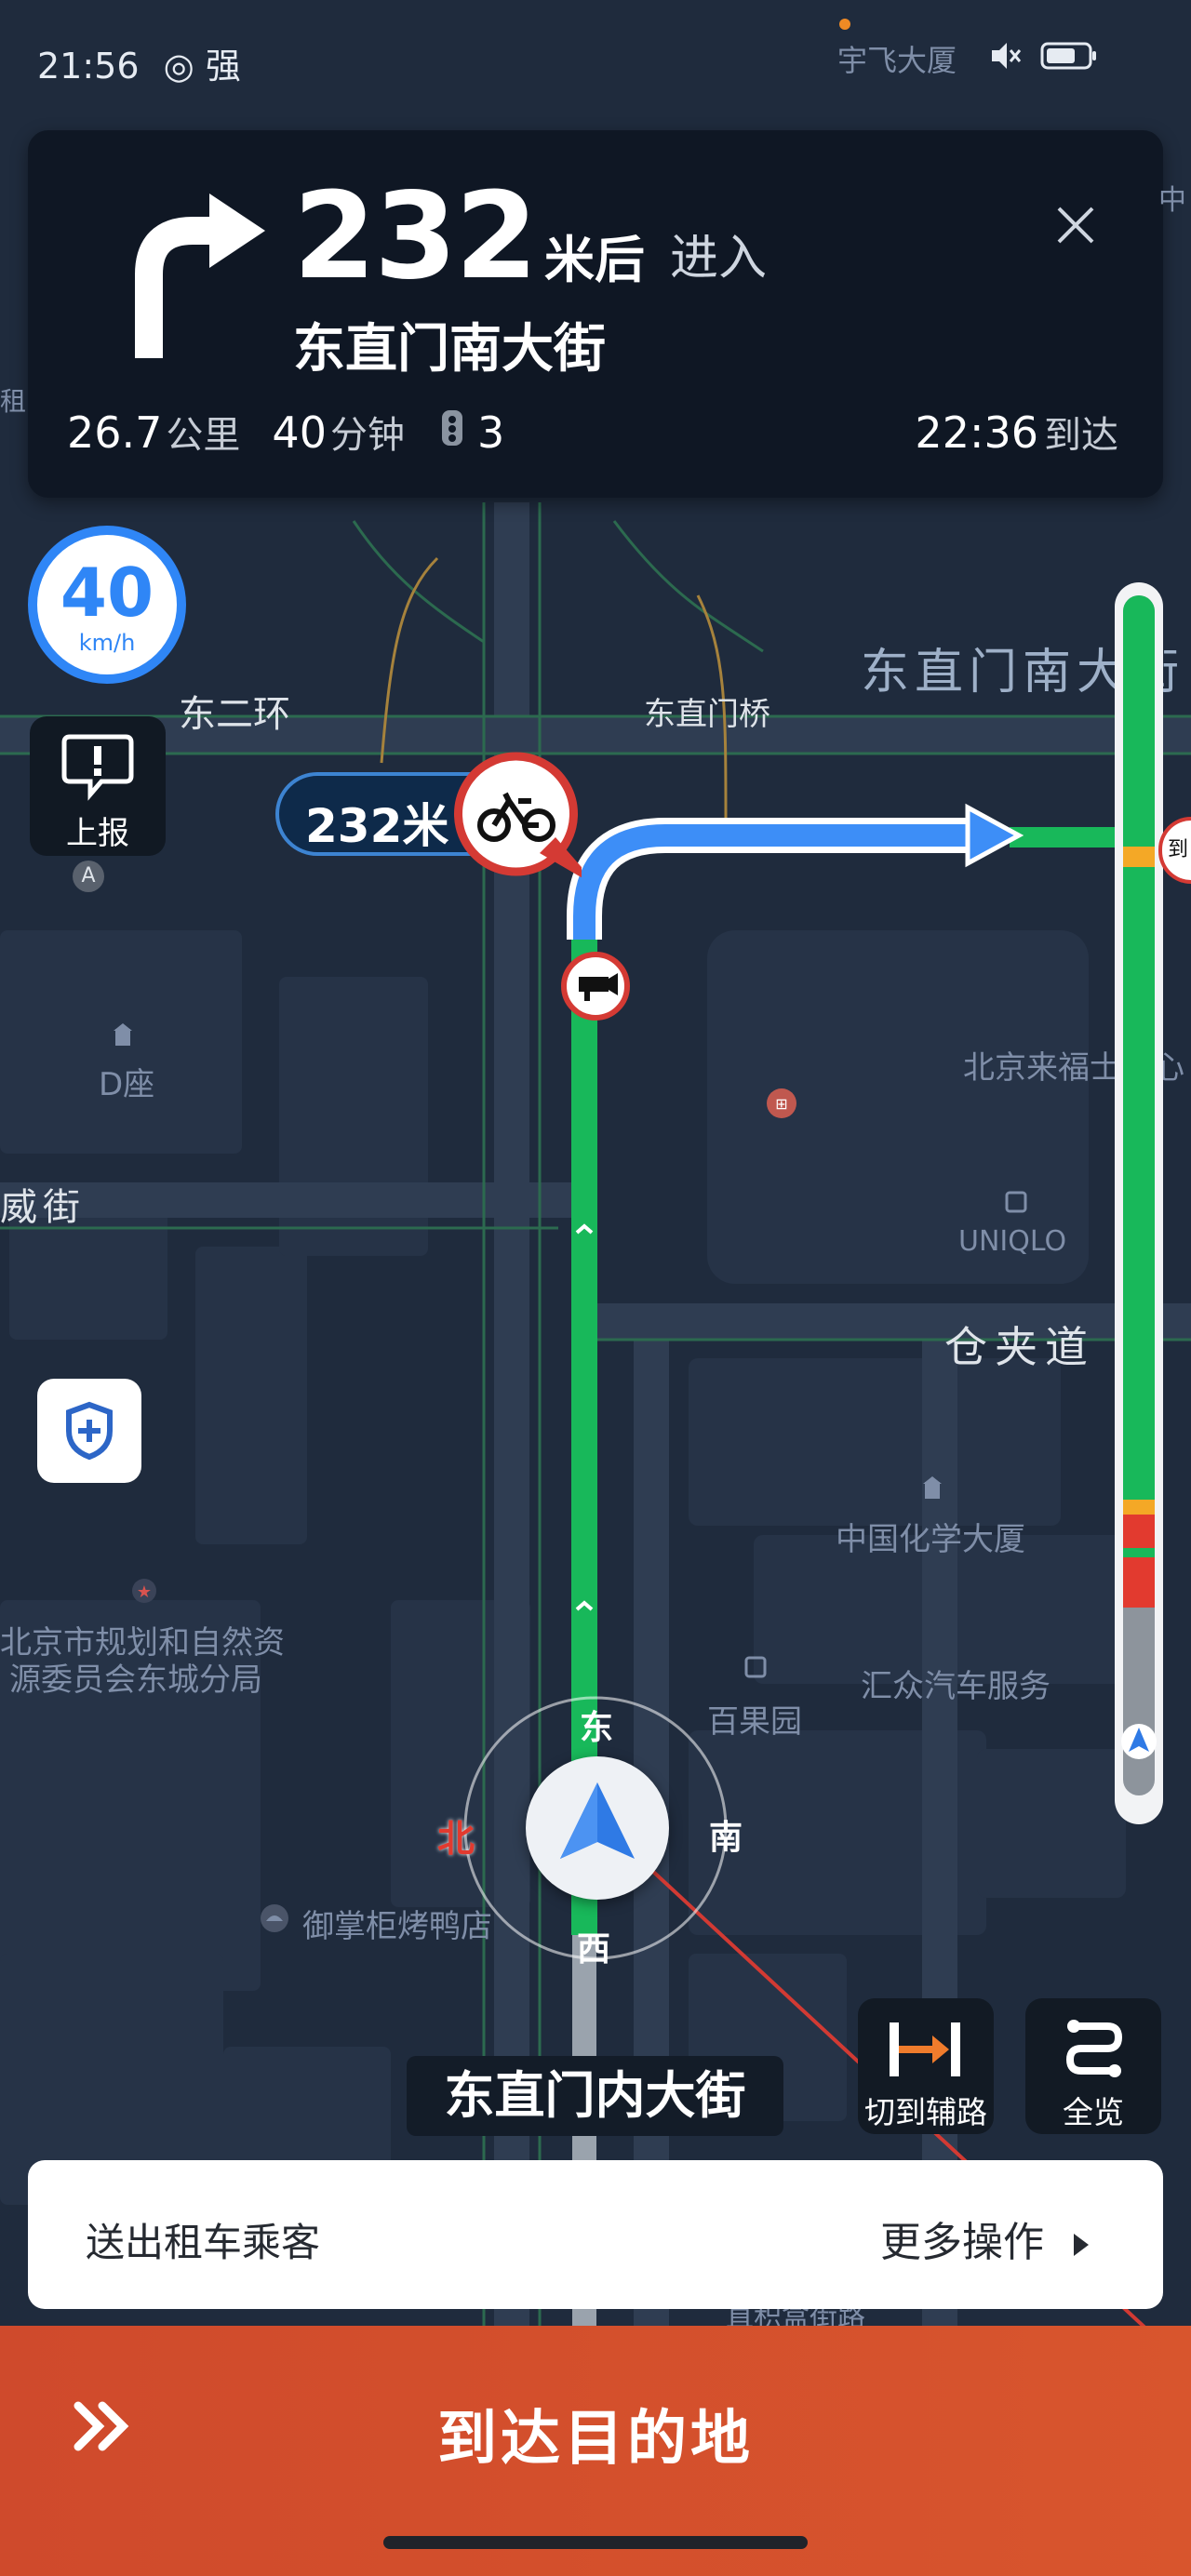 The height and width of the screenshot is (2576, 1191). I want to click on next-street: 东直门南大街, so click(449, 349).